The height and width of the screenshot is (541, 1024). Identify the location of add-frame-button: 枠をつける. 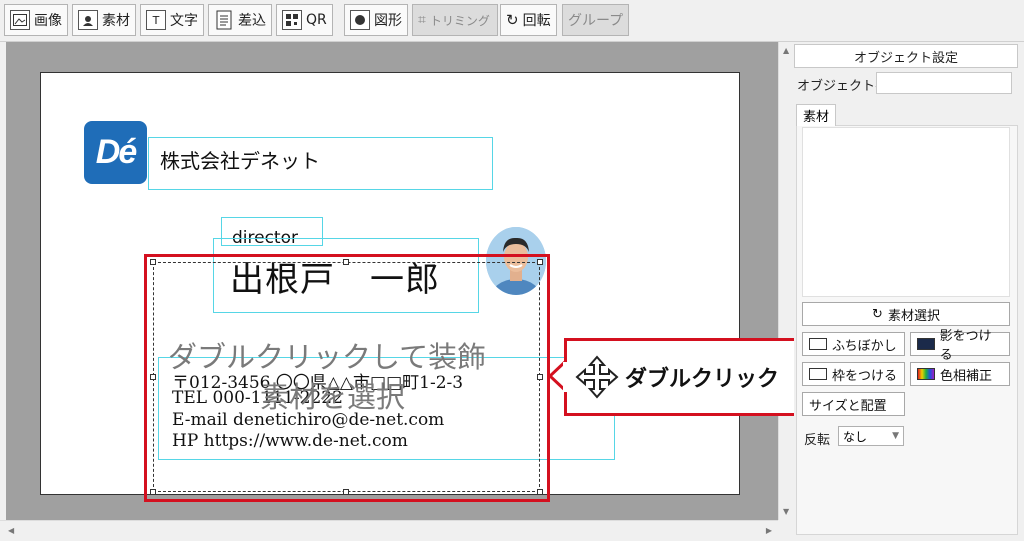
(853, 374).